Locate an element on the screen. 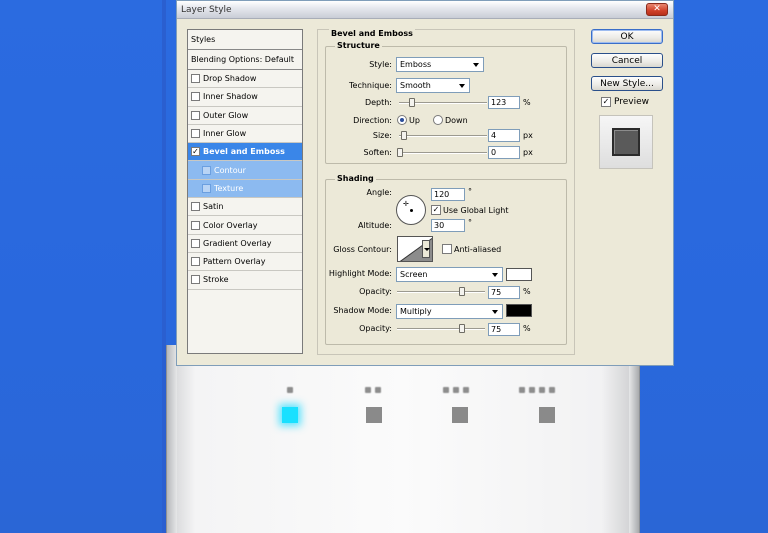 Image resolution: width=768 pixels, height=533 pixels. depth-unit: % is located at coordinates (527, 102).